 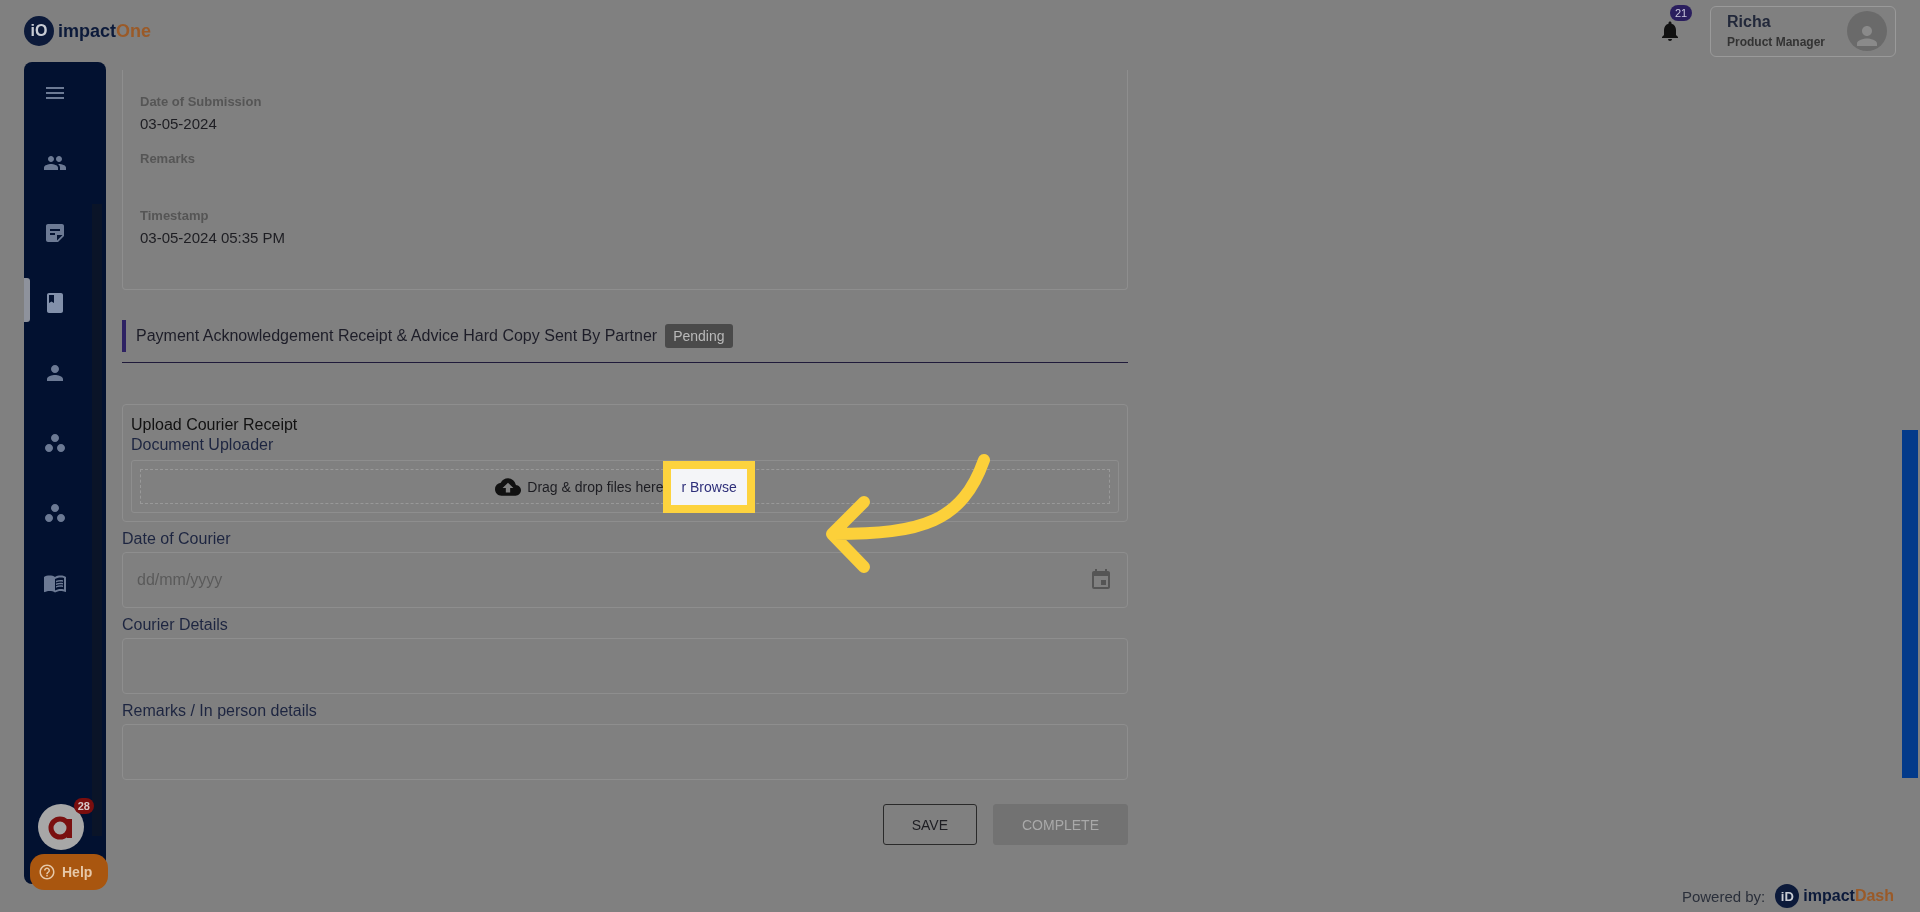 I want to click on detail-value: 03-05-2024 05:35 PM, so click(x=213, y=237).